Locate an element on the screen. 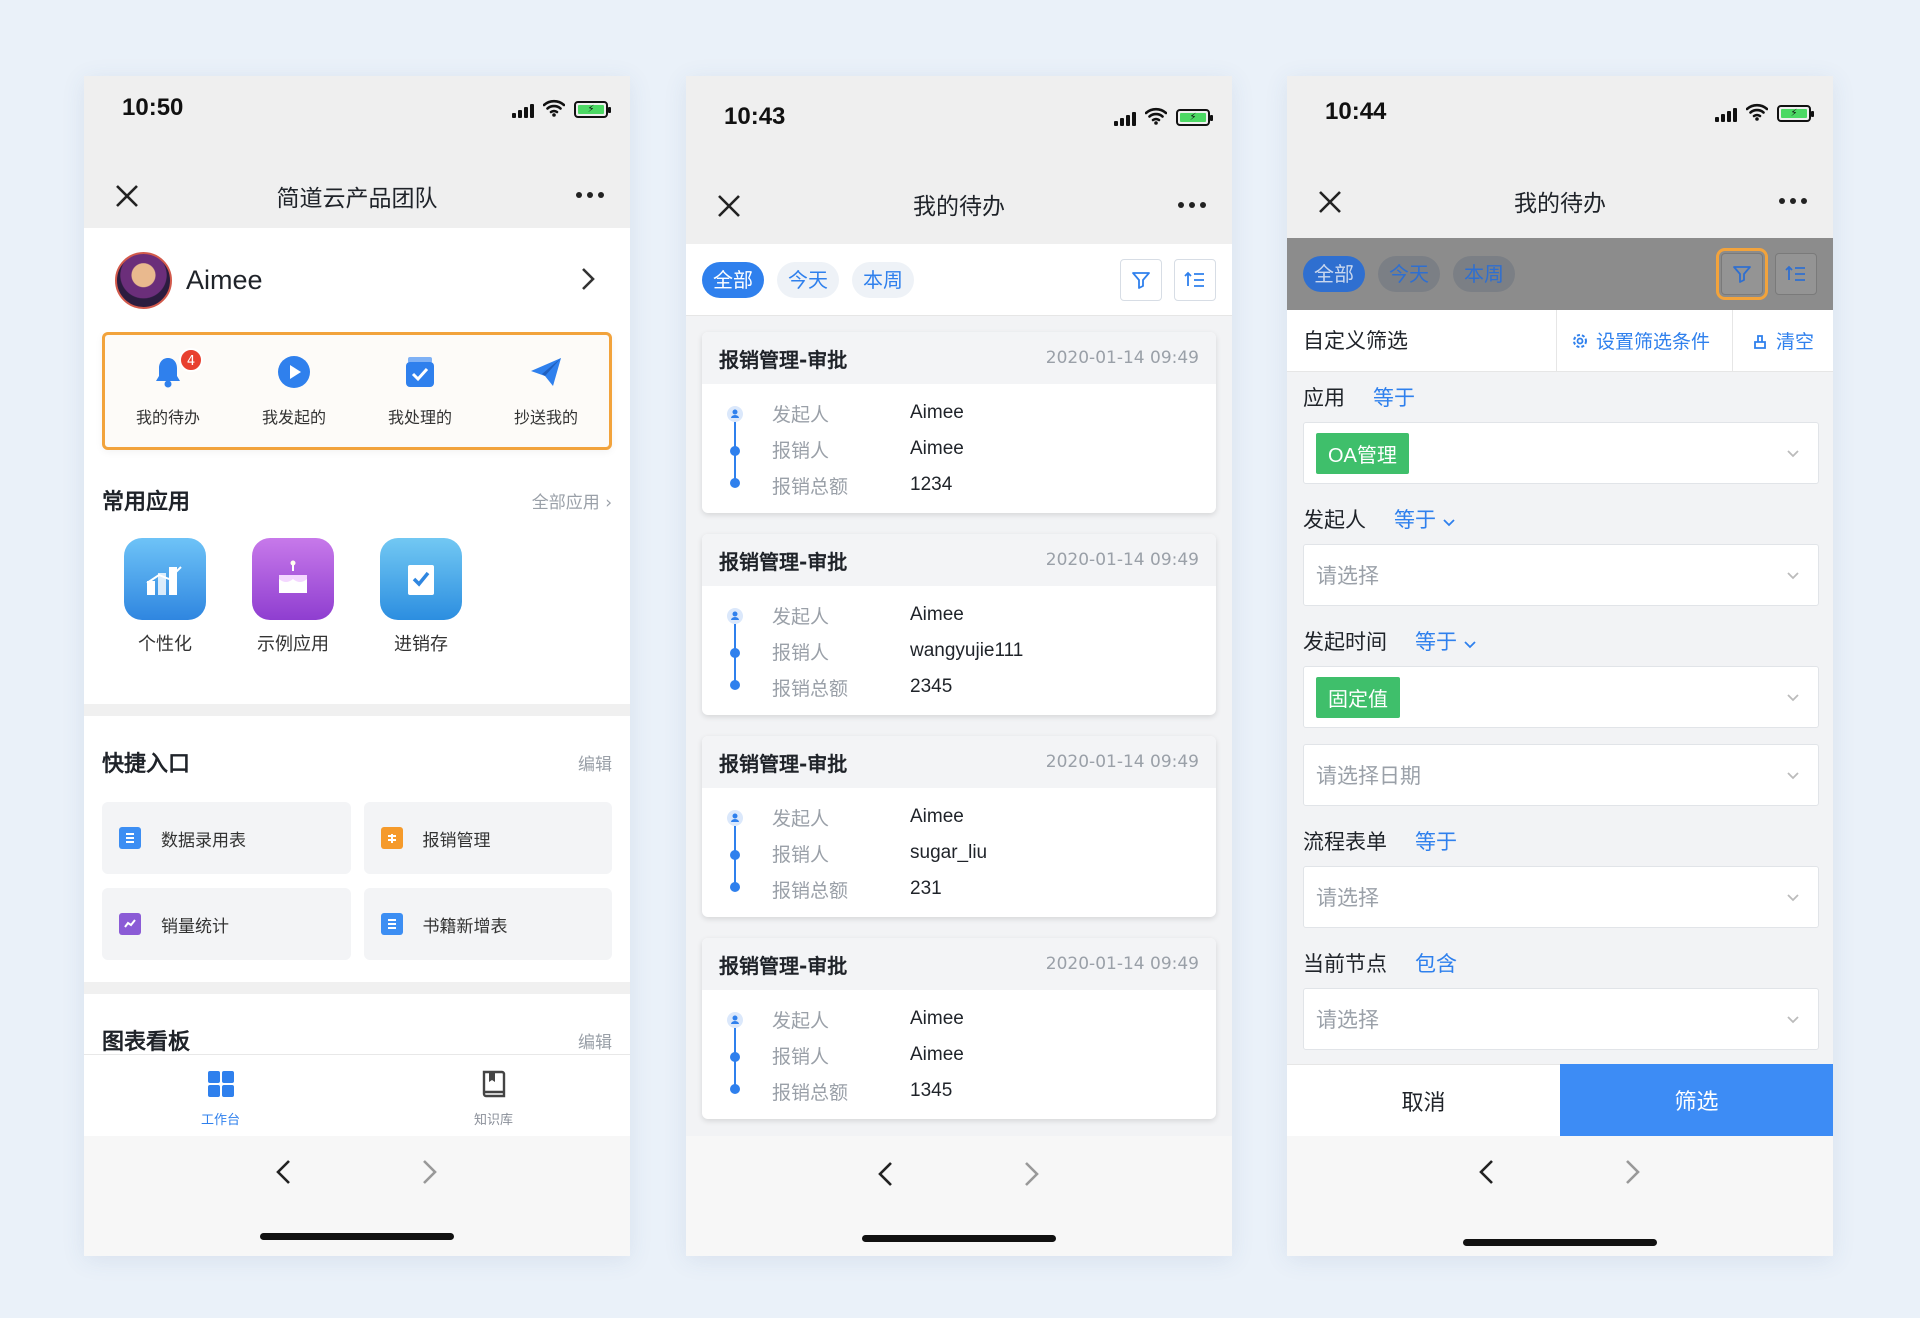  card-date: 2020-01-14 09:49 is located at coordinates (1122, 964).